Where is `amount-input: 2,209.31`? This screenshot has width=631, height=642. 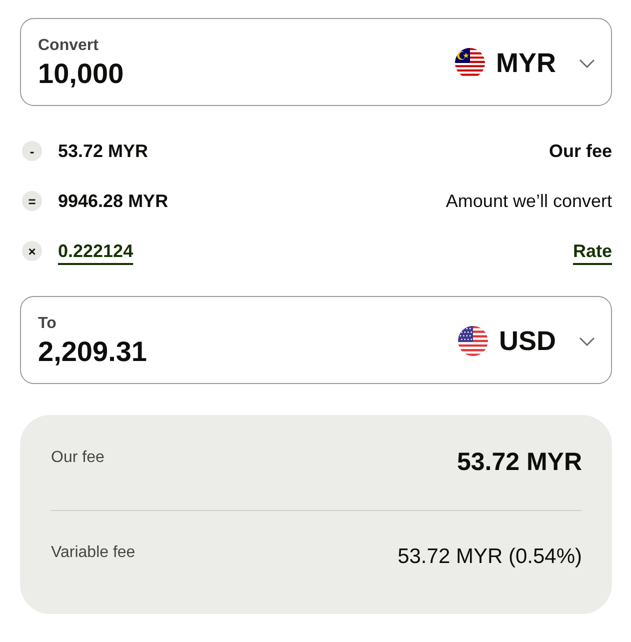 amount-input: 2,209.31 is located at coordinates (158, 352).